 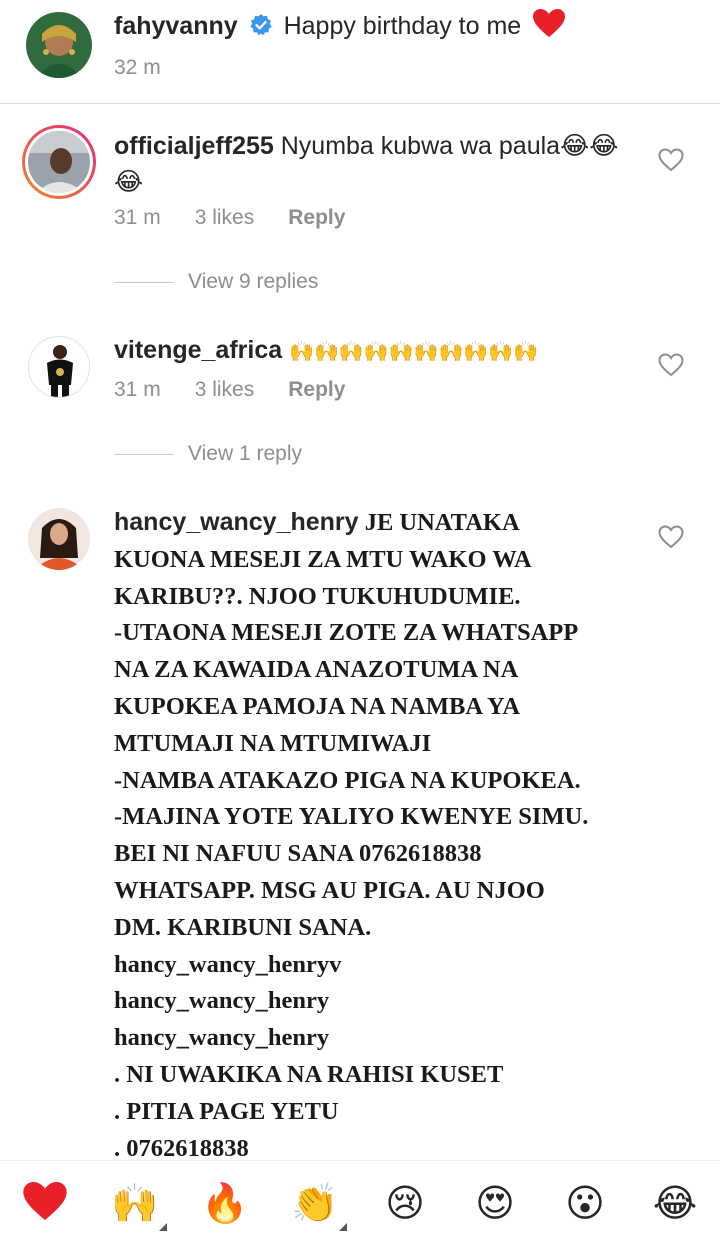 What do you see at coordinates (236, 522) in the screenshot?
I see `comment-username: hancy_wancy_henry` at bounding box center [236, 522].